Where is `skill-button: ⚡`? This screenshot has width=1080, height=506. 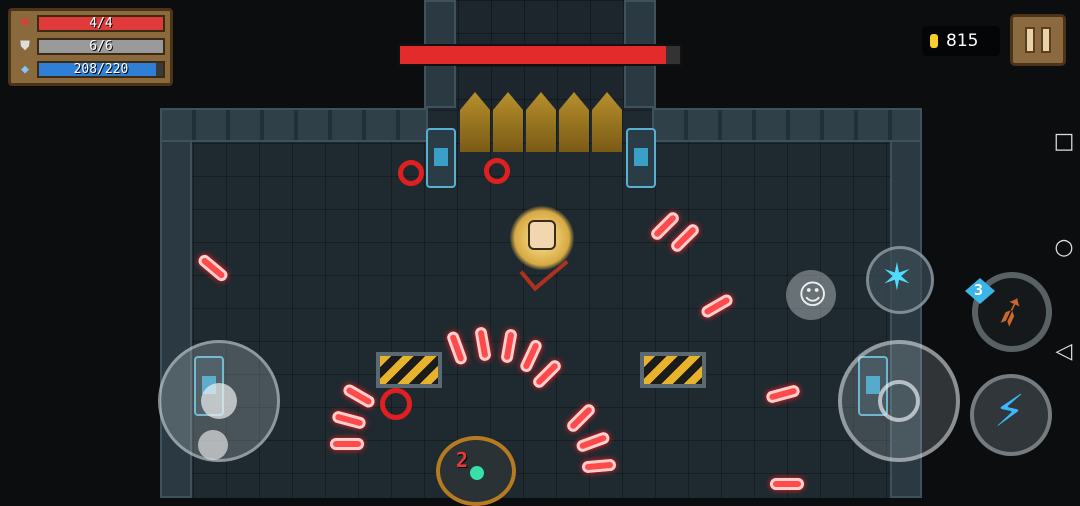 skill-button: ⚡ is located at coordinates (1011, 415).